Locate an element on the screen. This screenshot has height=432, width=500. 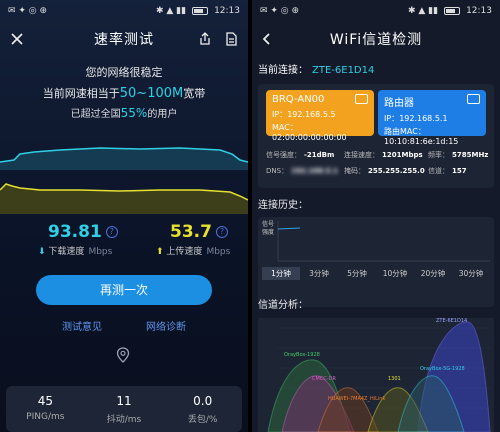
router-name: 路由器 is located at coordinates (399, 103).